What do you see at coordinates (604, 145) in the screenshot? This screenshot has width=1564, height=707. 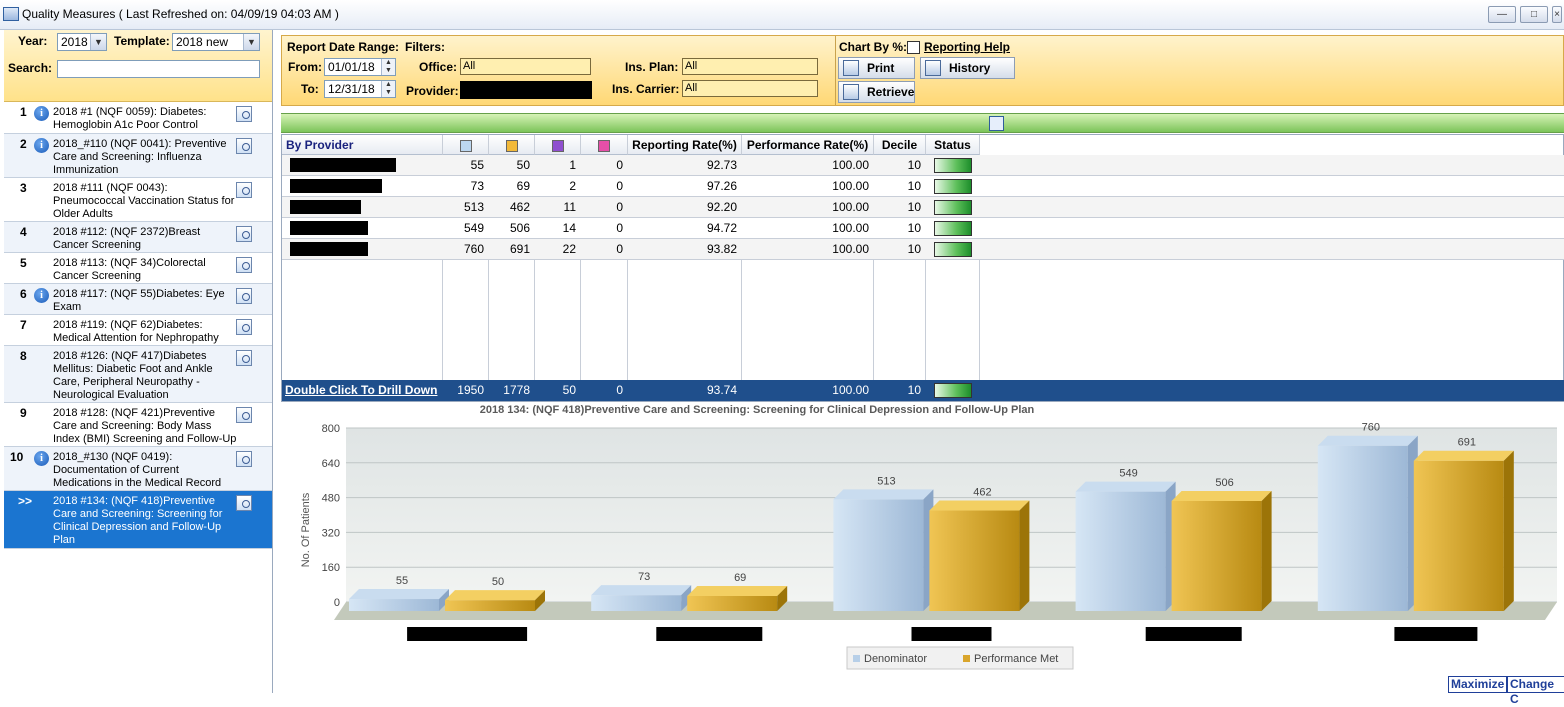 I see `header-exception` at bounding box center [604, 145].